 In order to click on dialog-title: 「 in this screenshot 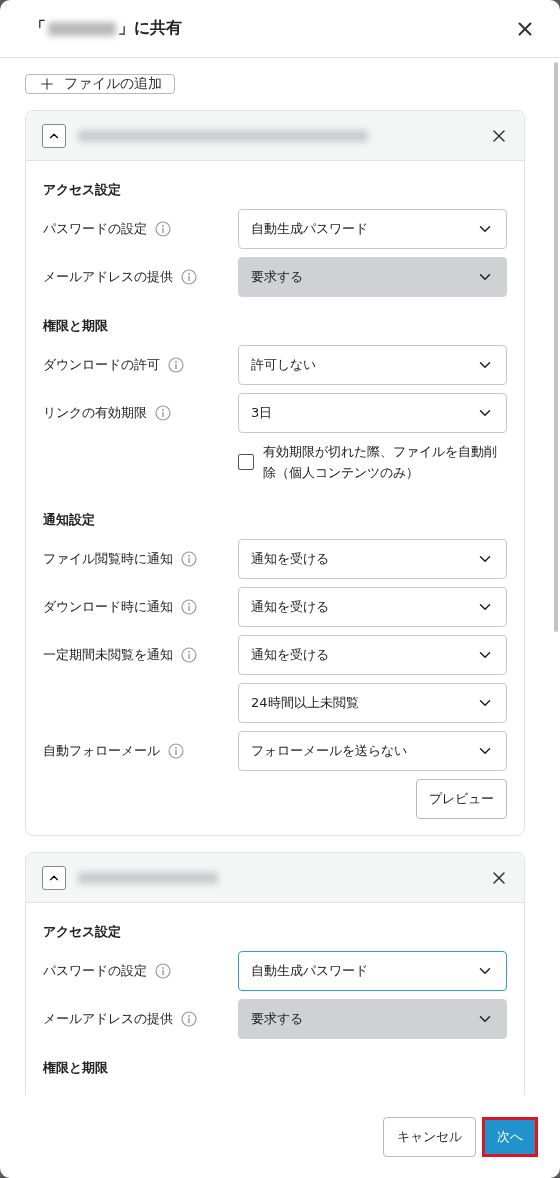, I will do `click(38, 28)`.